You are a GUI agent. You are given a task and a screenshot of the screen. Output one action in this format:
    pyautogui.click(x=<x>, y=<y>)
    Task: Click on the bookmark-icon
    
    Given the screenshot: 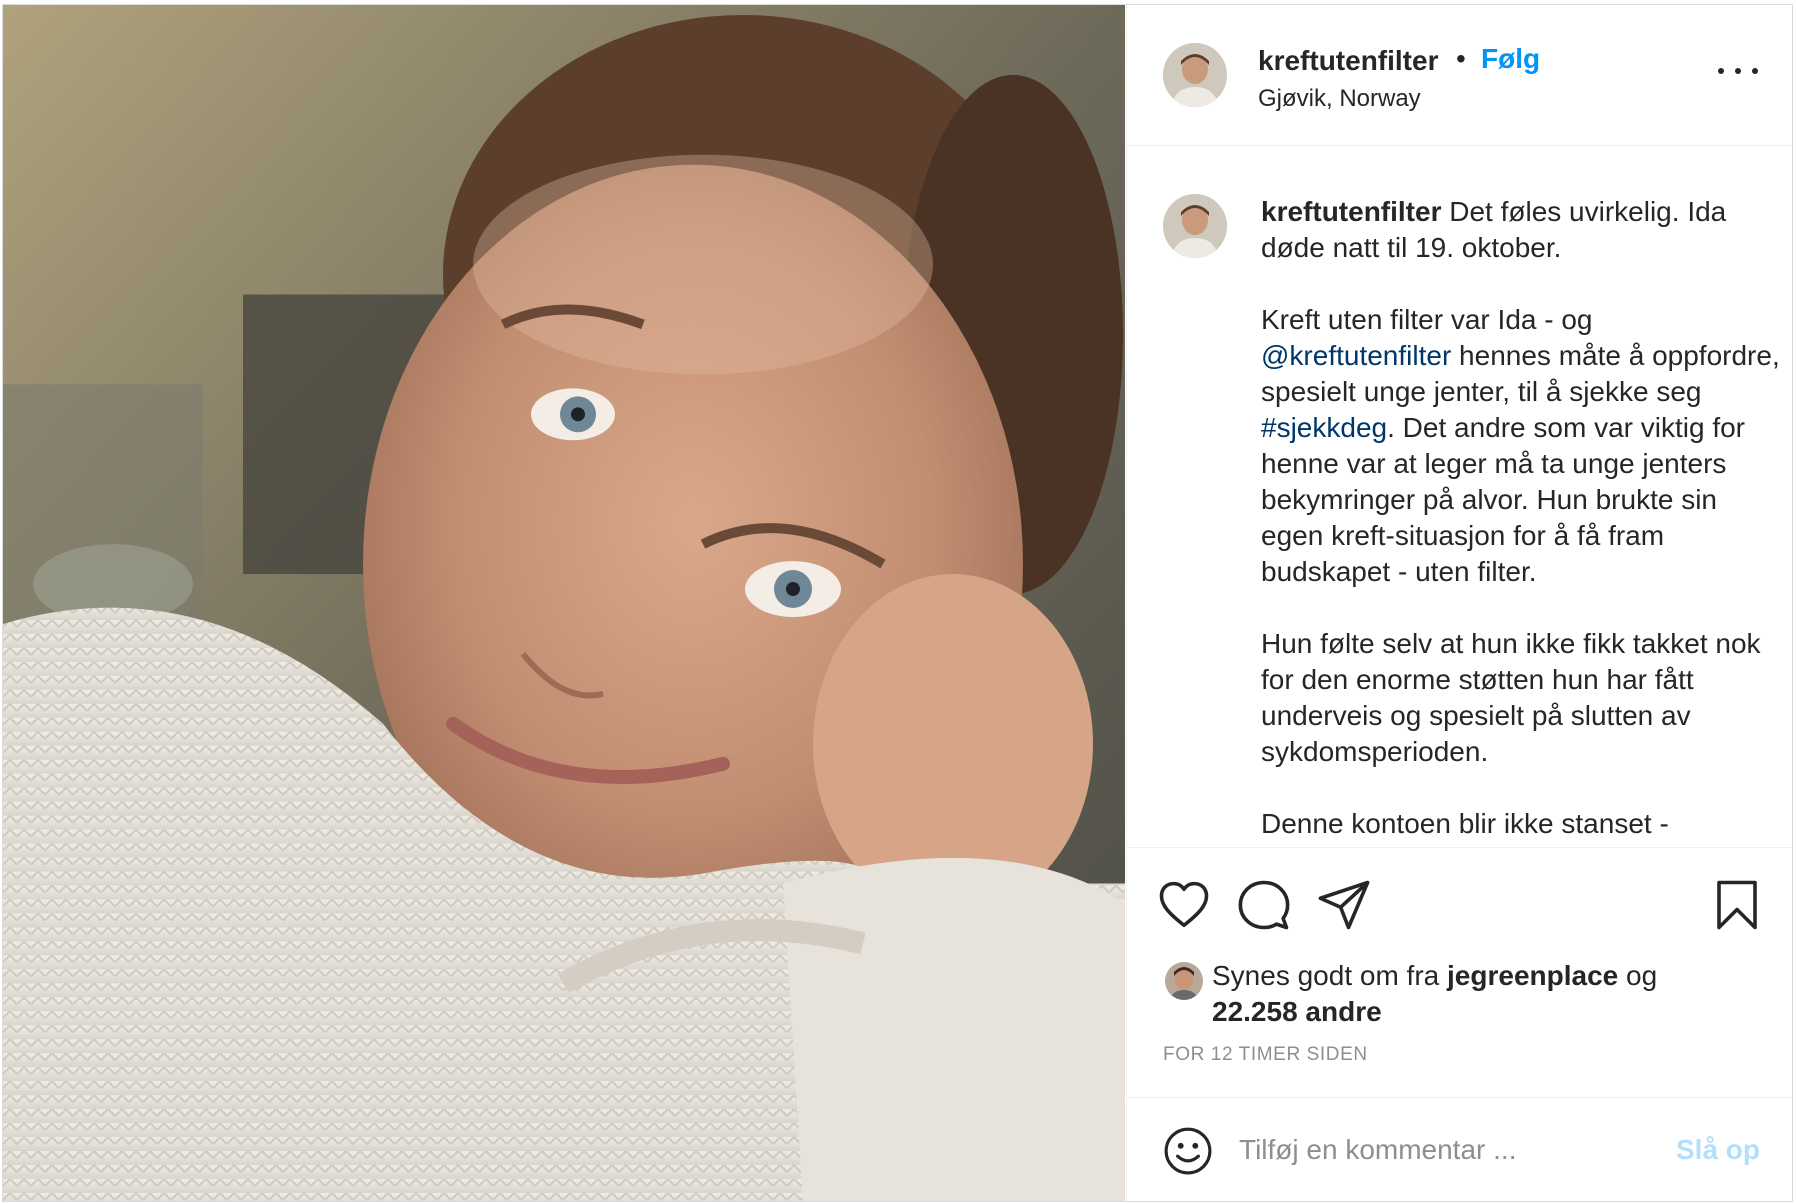 What is the action you would take?
    pyautogui.click(x=1737, y=905)
    